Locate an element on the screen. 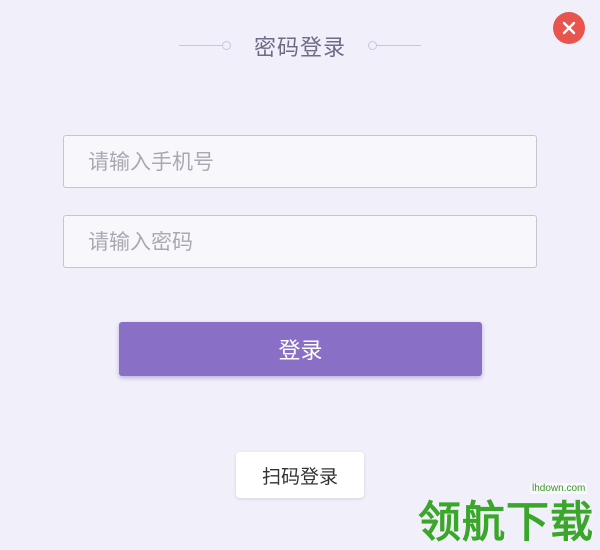 The image size is (600, 550). watermark-logo-text: 领航下载 is located at coordinates (506, 523).